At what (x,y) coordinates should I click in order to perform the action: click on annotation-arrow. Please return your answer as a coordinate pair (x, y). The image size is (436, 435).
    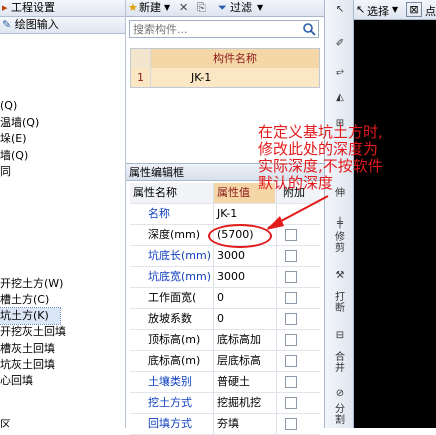
    Looking at the image, I should click on (297, 212).